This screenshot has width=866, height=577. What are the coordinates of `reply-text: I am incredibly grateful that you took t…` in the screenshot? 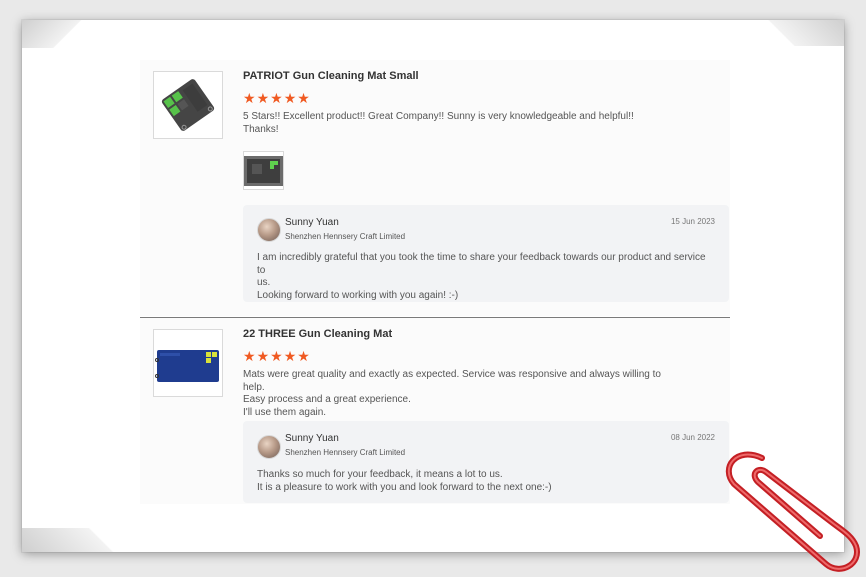 It's located at (483, 277).